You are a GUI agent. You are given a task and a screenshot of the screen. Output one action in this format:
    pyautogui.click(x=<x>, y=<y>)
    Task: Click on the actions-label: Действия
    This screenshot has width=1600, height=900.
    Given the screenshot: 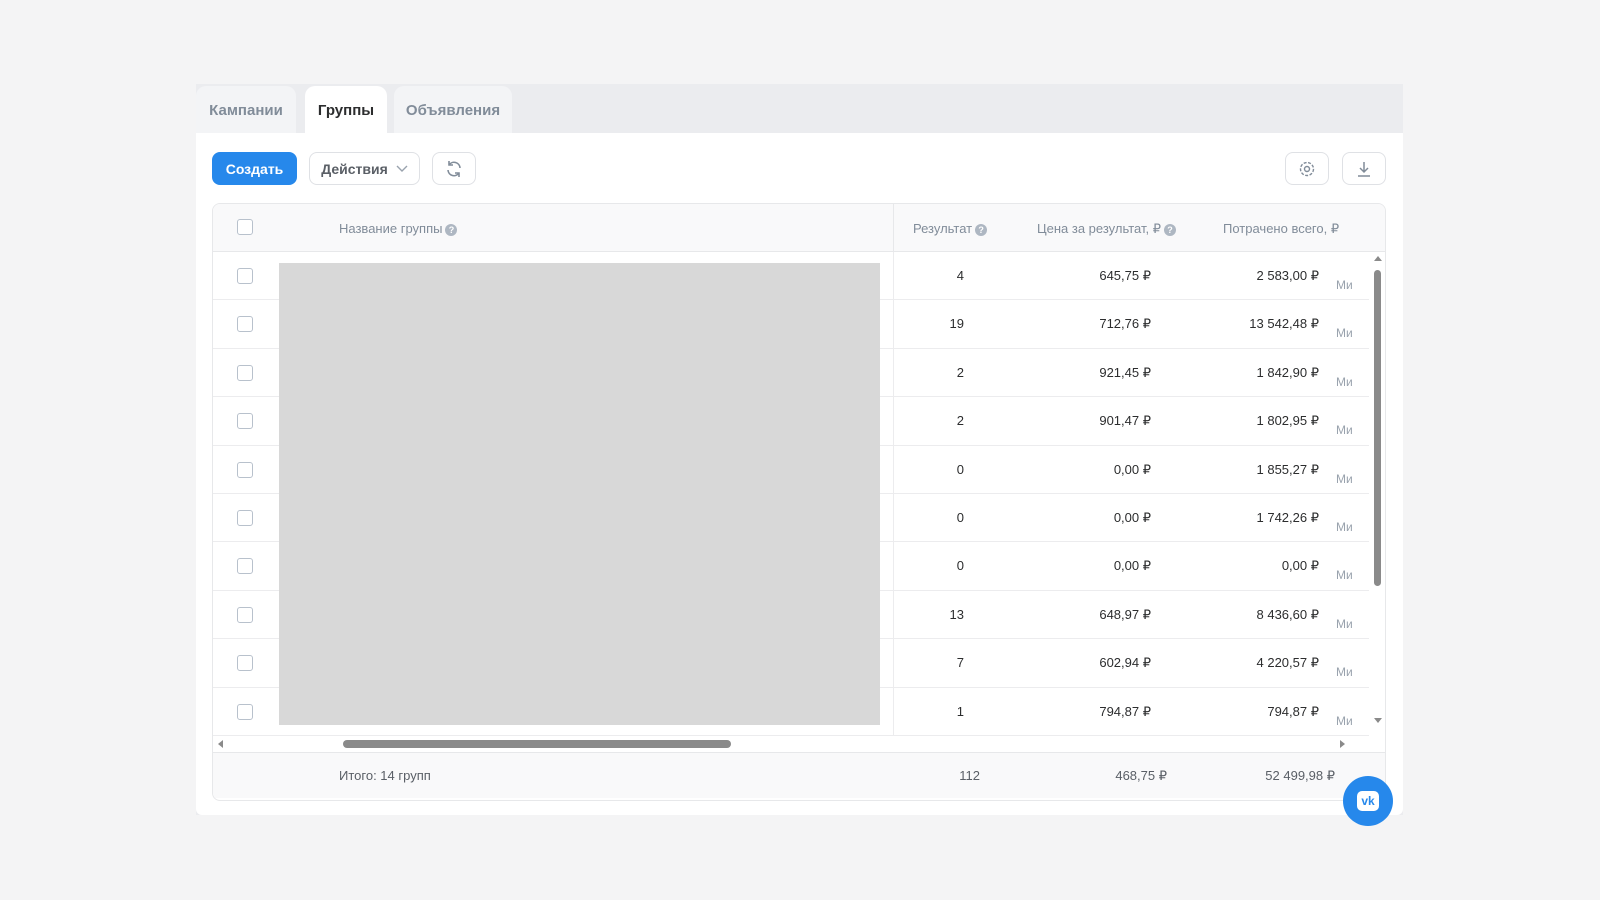 What is the action you would take?
    pyautogui.click(x=354, y=168)
    